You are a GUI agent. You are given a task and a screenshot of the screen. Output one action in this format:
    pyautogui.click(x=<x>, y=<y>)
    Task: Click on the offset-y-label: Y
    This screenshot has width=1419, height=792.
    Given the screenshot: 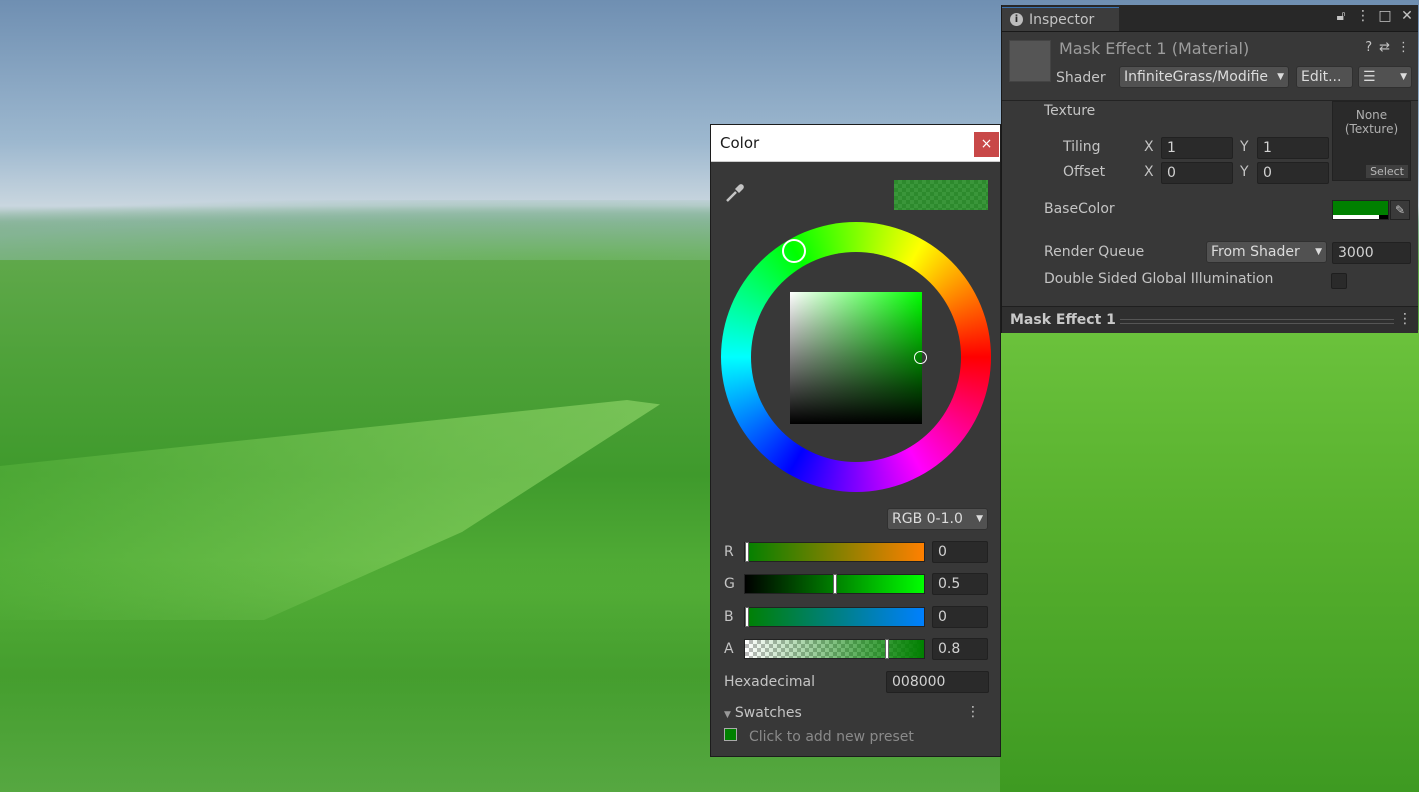 What is the action you would take?
    pyautogui.click(x=1244, y=172)
    